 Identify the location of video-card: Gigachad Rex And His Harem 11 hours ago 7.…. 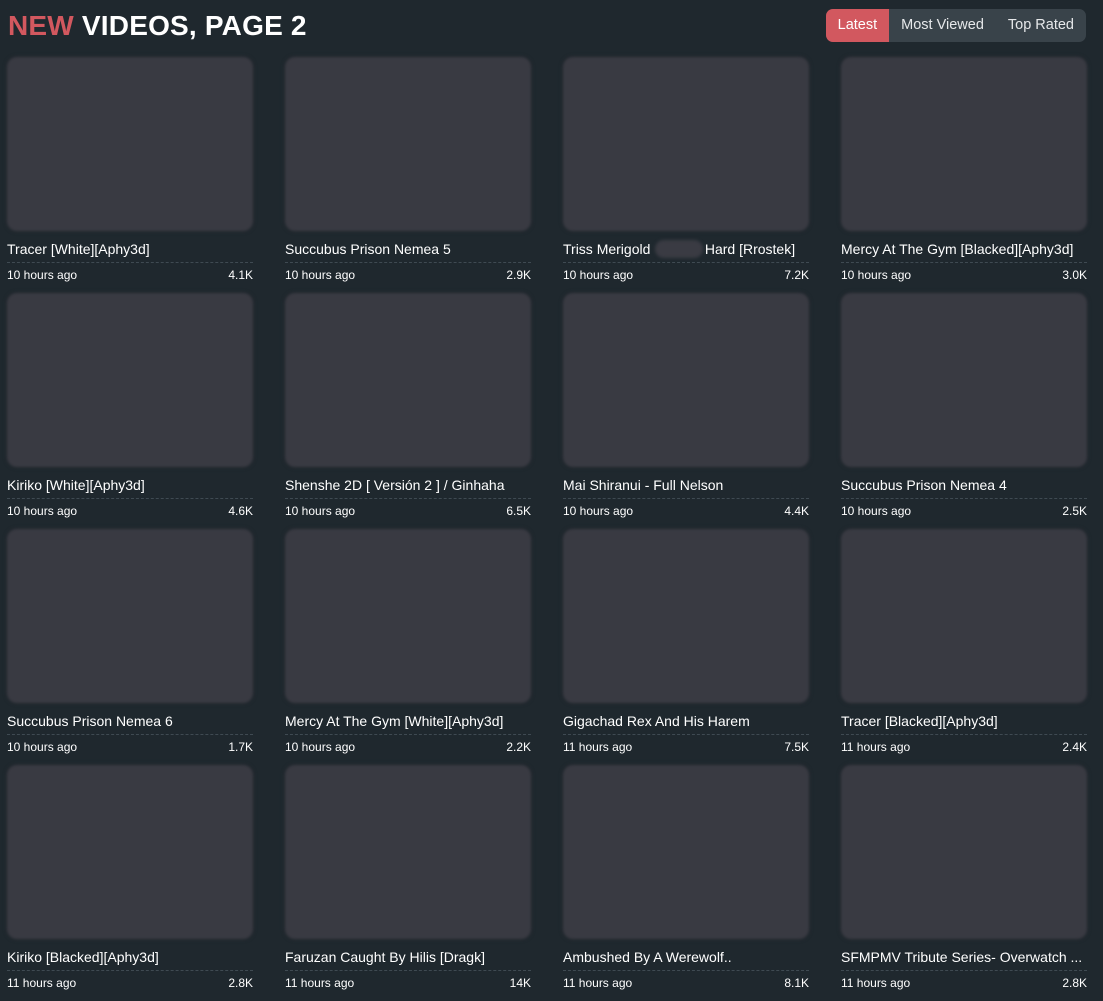
(686, 644).